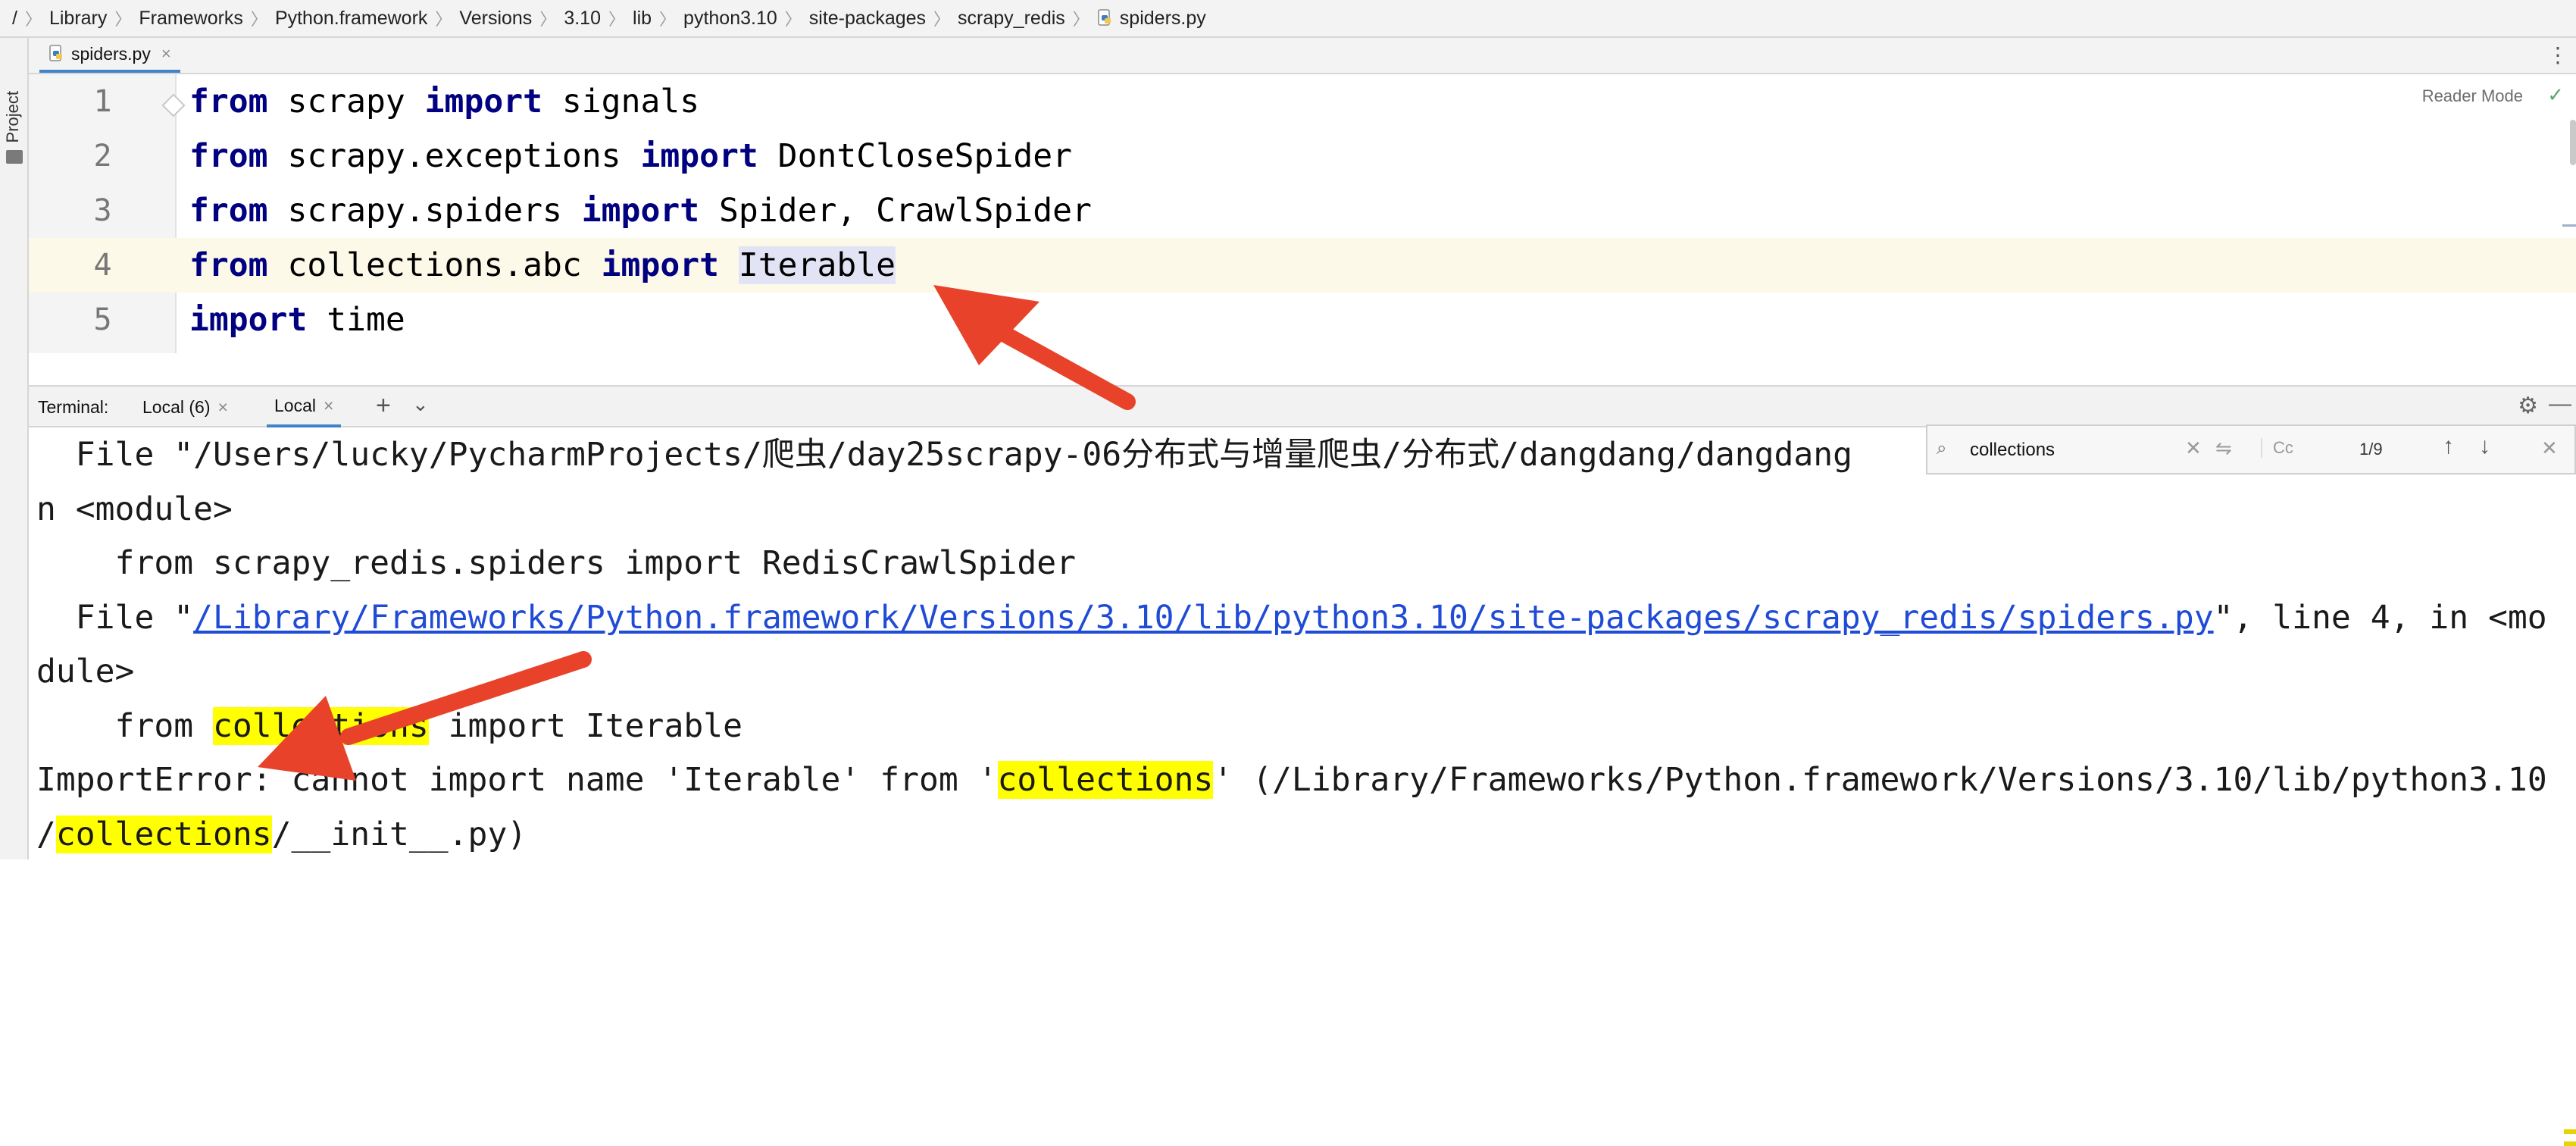  I want to click on match-count: 1/9, so click(2371, 450).